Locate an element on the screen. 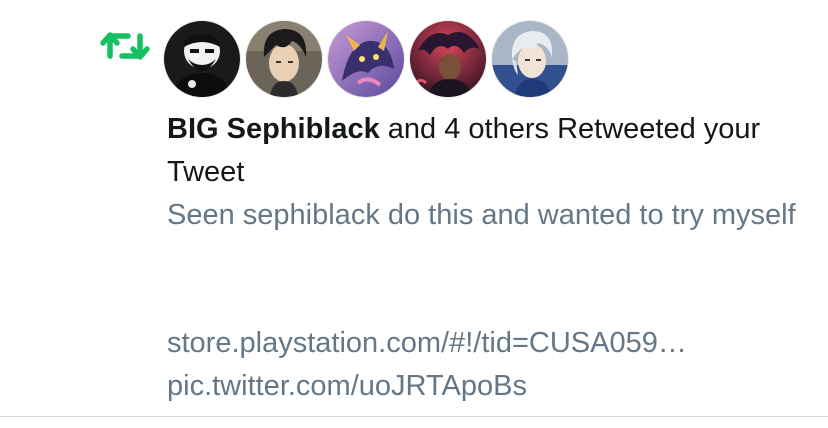 The width and height of the screenshot is (828, 428). user-name-link: BIG Sephiblack is located at coordinates (273, 129).